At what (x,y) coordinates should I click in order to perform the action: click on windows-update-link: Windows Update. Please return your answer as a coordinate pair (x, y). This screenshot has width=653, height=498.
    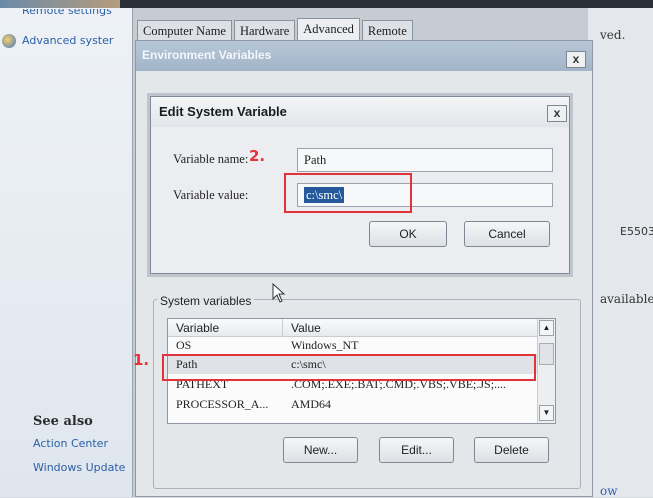
    Looking at the image, I should click on (80, 467).